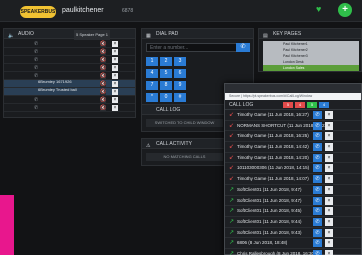 The image size is (362, 255). What do you see at coordinates (180, 97) in the screenshot?
I see `dial-key-hash: #` at bounding box center [180, 97].